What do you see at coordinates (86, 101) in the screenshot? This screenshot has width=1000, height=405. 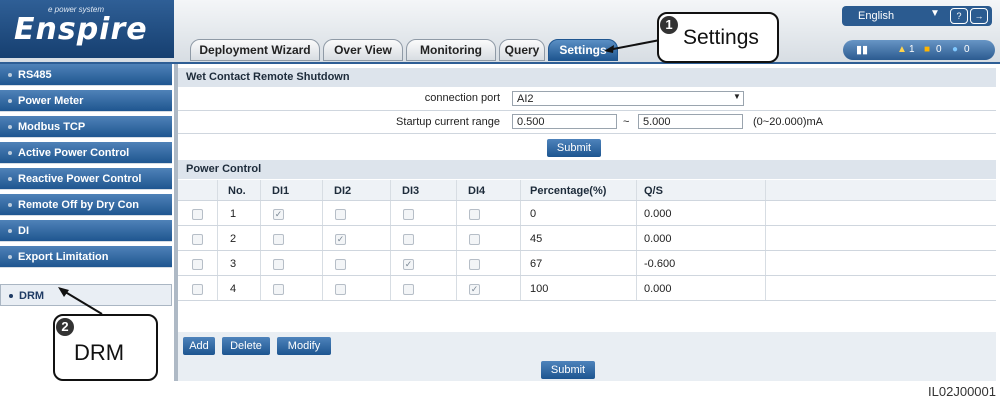 I see `sidebar-item-power-meter: Power Meter` at bounding box center [86, 101].